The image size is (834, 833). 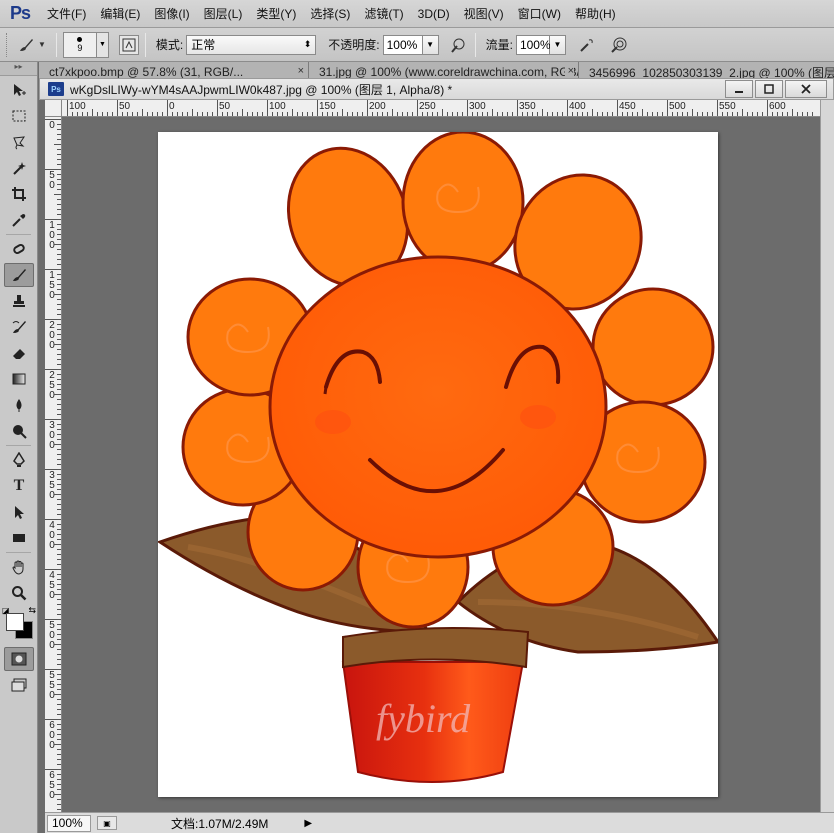 What do you see at coordinates (276, 14) in the screenshot?
I see `menu-type: 类型(Y)` at bounding box center [276, 14].